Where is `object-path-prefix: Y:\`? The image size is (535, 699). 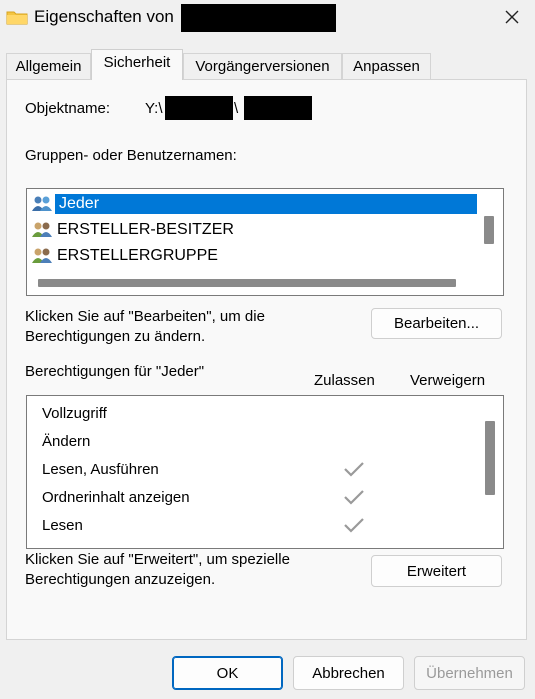
object-path-prefix: Y:\ is located at coordinates (154, 108).